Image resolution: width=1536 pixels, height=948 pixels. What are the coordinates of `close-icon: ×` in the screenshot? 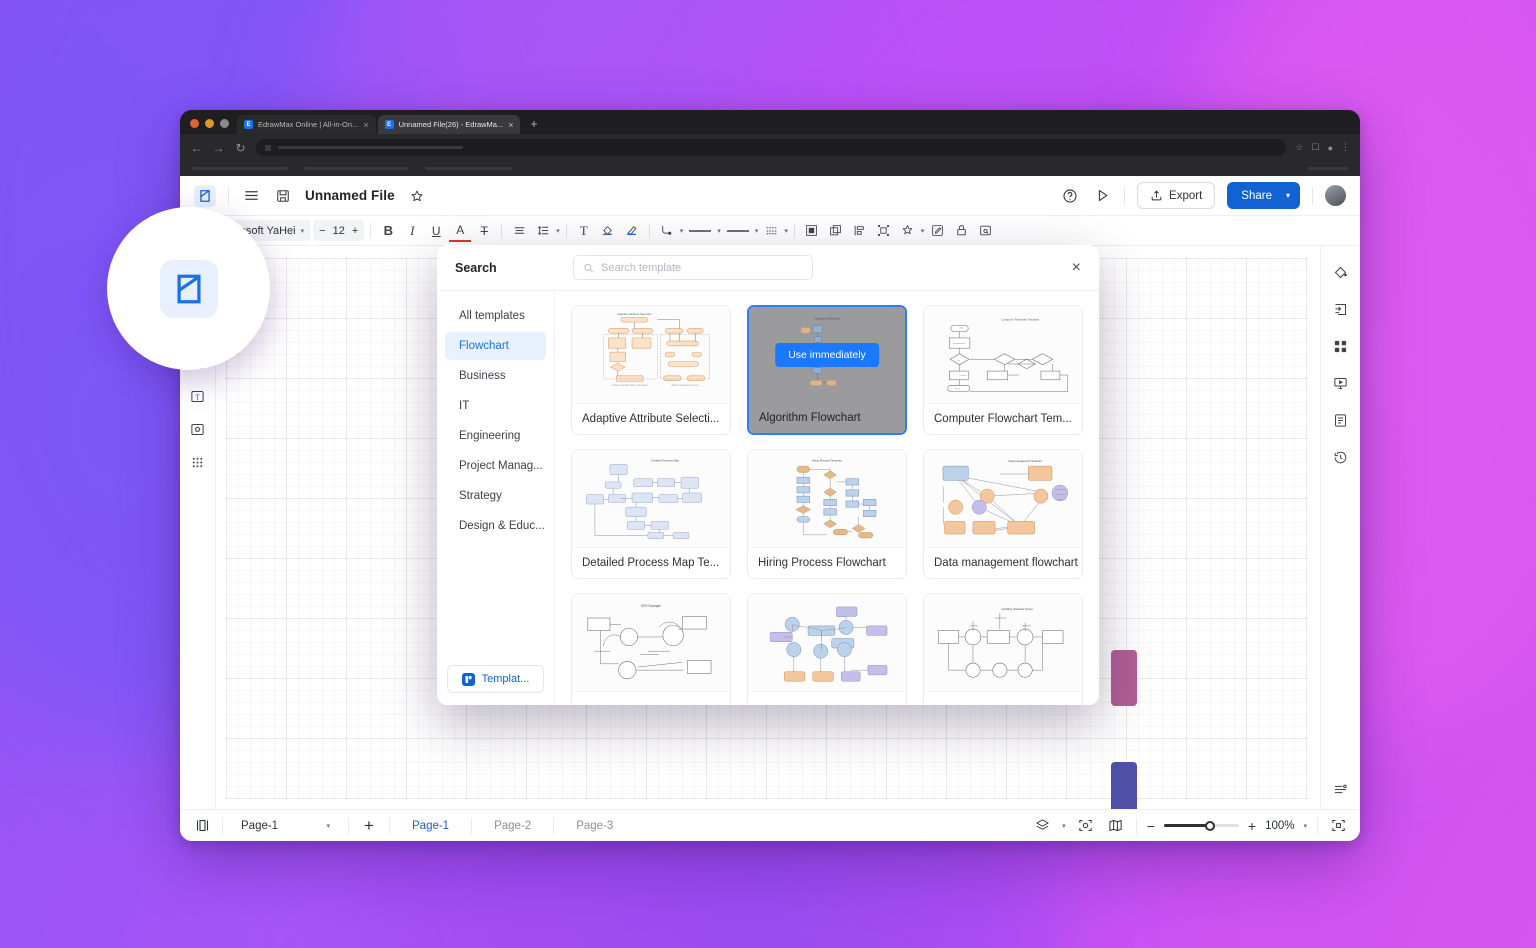 It's located at (1076, 267).